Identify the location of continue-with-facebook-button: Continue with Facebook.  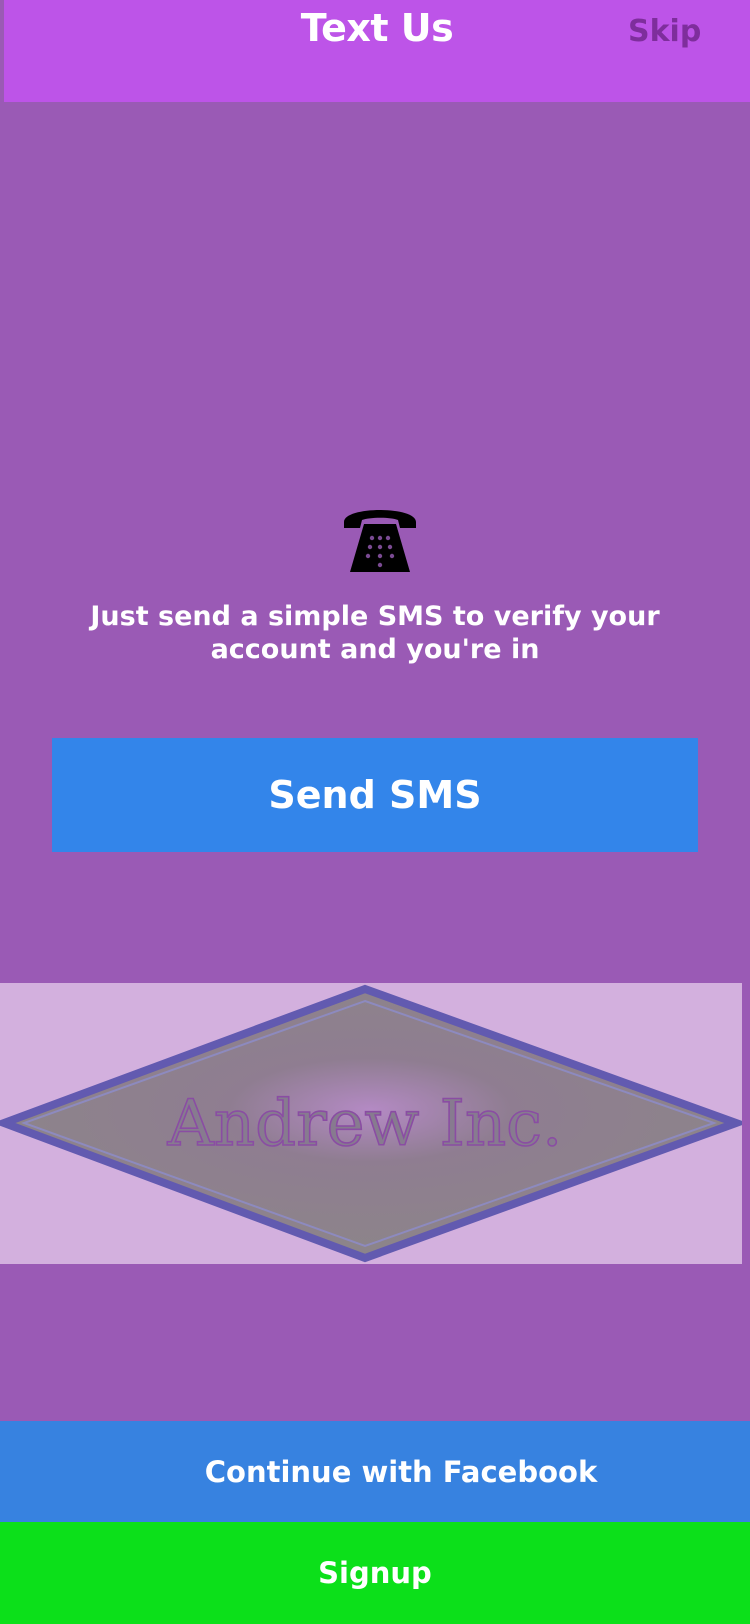
(375, 1471).